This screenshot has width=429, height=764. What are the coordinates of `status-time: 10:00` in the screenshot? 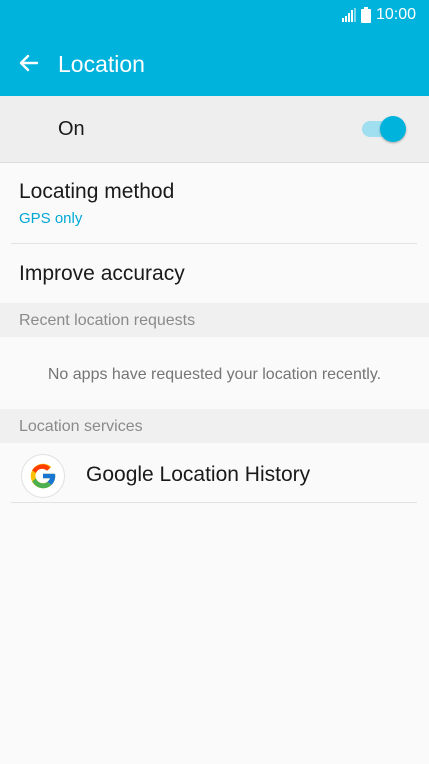 It's located at (395, 14).